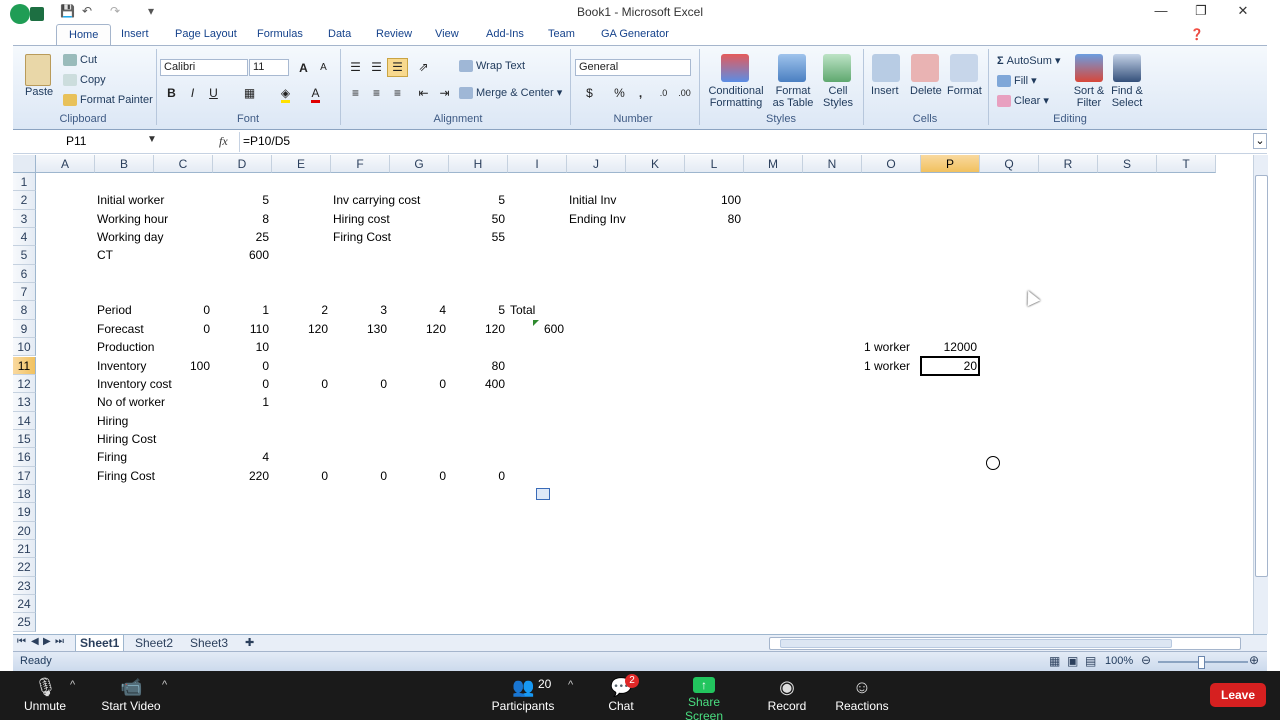  I want to click on cell-l3: 80, so click(714, 219).